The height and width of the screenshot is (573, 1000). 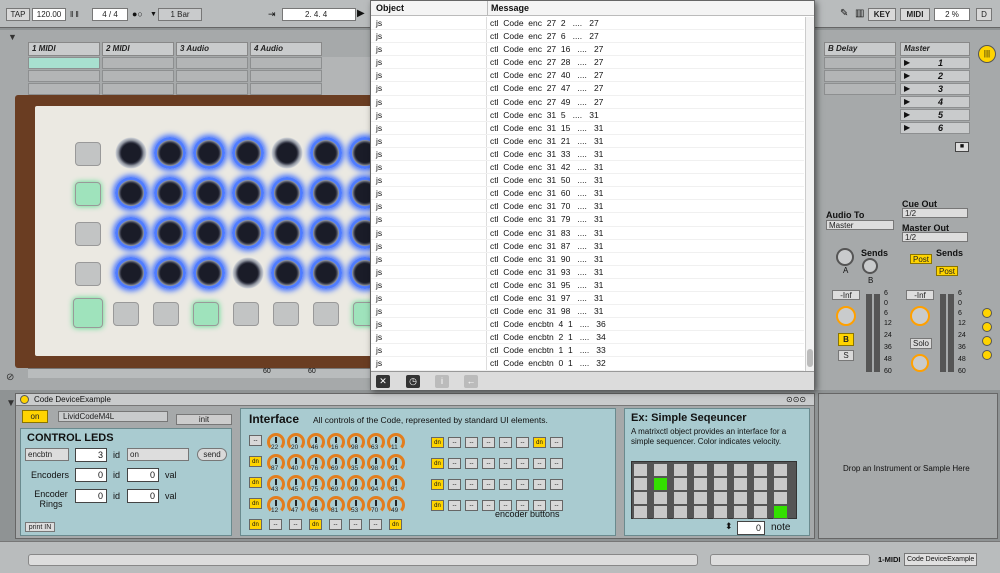 What do you see at coordinates (180, 14) in the screenshot?
I see `quantization-select: 1 Bar` at bounding box center [180, 14].